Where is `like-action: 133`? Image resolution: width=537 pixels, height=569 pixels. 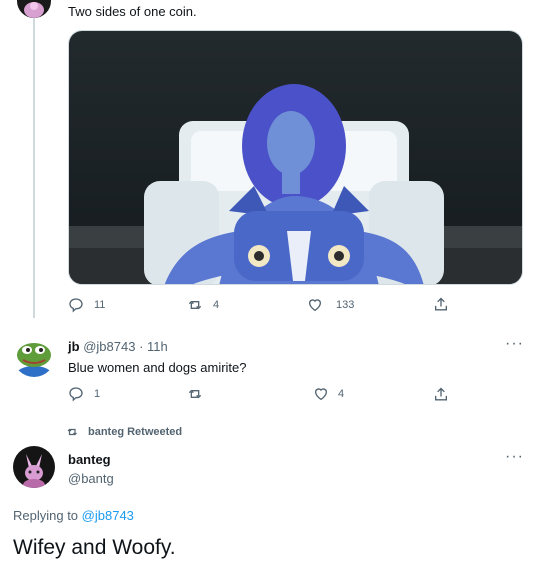
like-action: 133 is located at coordinates (330, 305).